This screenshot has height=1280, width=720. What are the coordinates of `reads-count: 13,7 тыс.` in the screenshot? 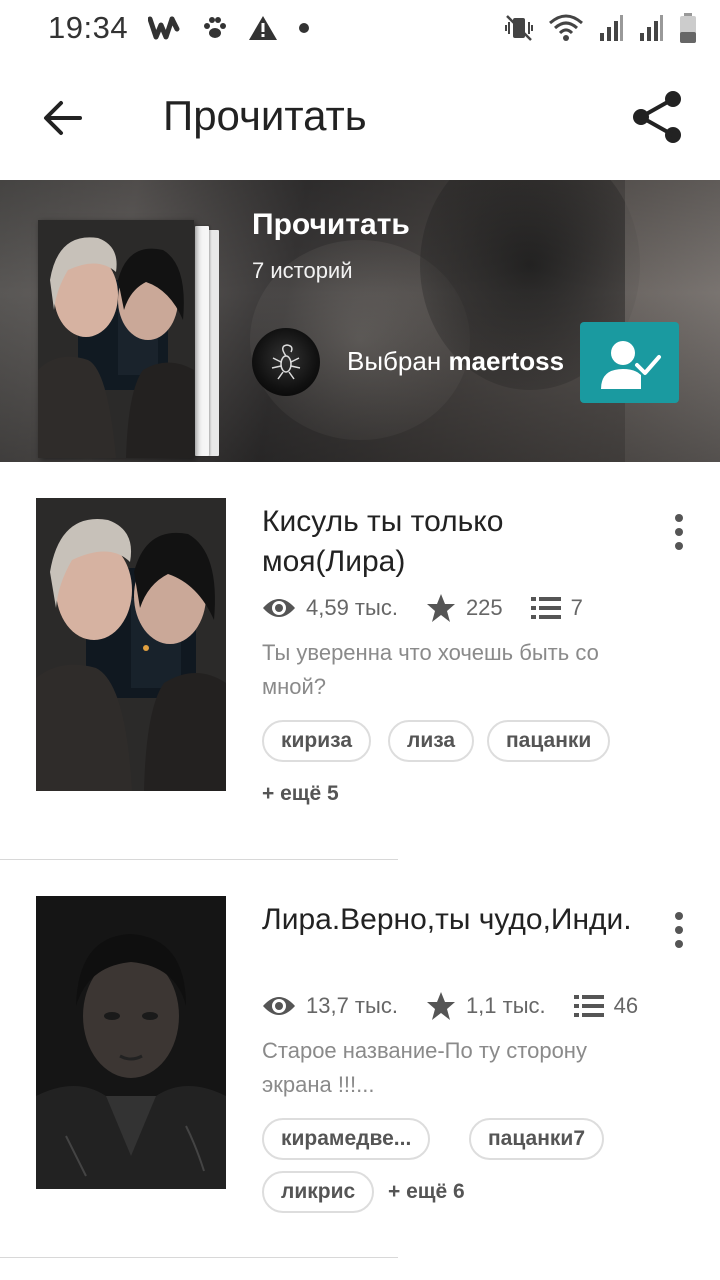 It's located at (352, 1005).